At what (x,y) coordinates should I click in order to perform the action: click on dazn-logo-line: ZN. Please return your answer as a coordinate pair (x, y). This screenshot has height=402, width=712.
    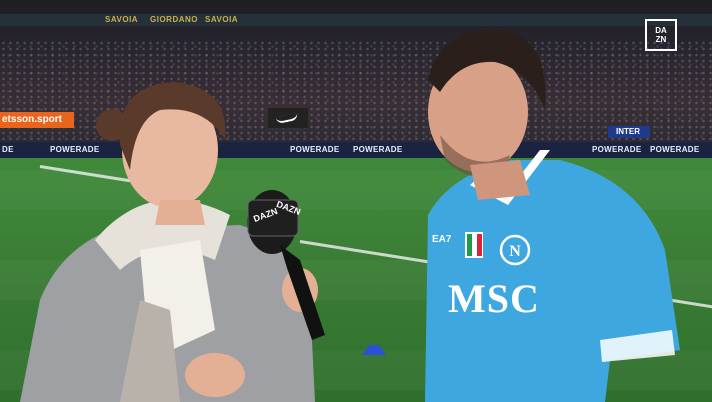
    Looking at the image, I should click on (661, 39).